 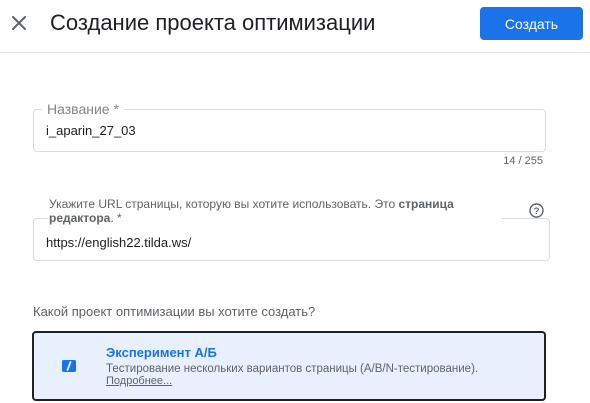 What do you see at coordinates (213, 22) in the screenshot?
I see `page-title: Создание проекта оптимизации` at bounding box center [213, 22].